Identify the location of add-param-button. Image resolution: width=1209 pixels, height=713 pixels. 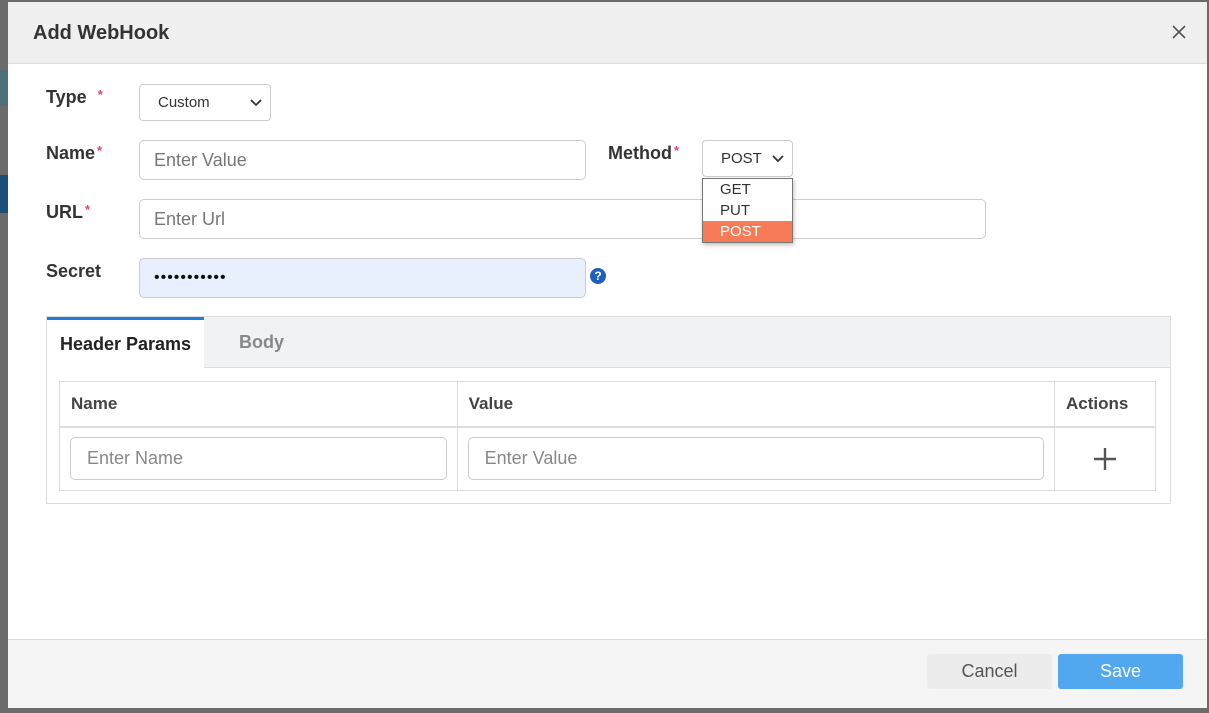
(1105, 459).